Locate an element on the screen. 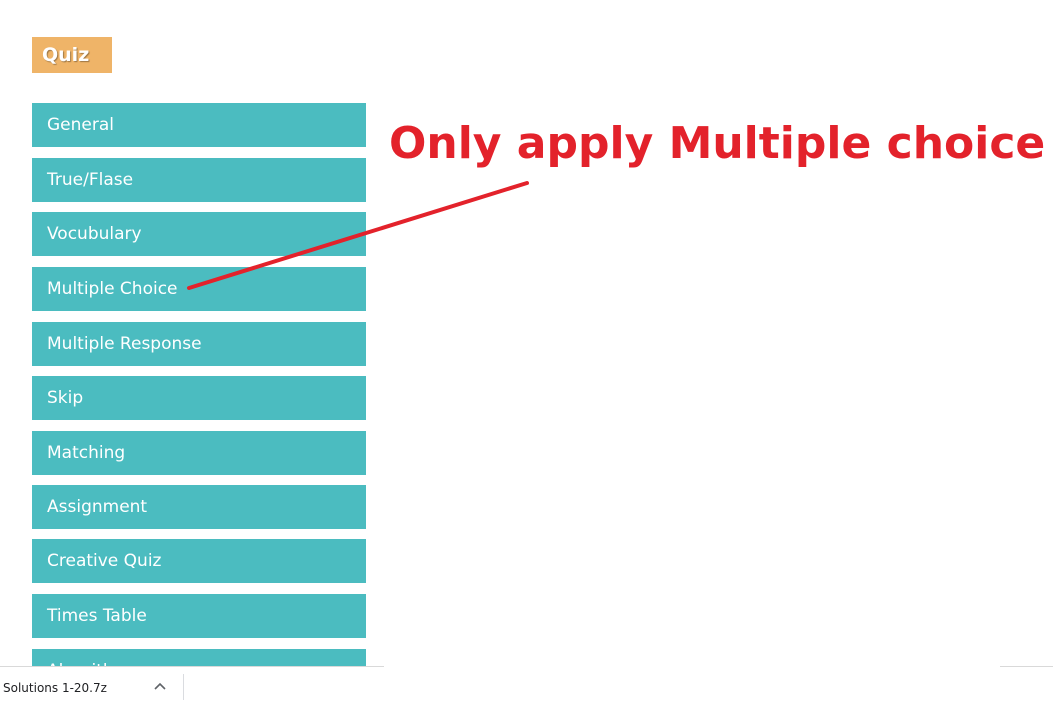 The image size is (1053, 702). download-file-name: Solutions 1-20.7z is located at coordinates (55, 688).